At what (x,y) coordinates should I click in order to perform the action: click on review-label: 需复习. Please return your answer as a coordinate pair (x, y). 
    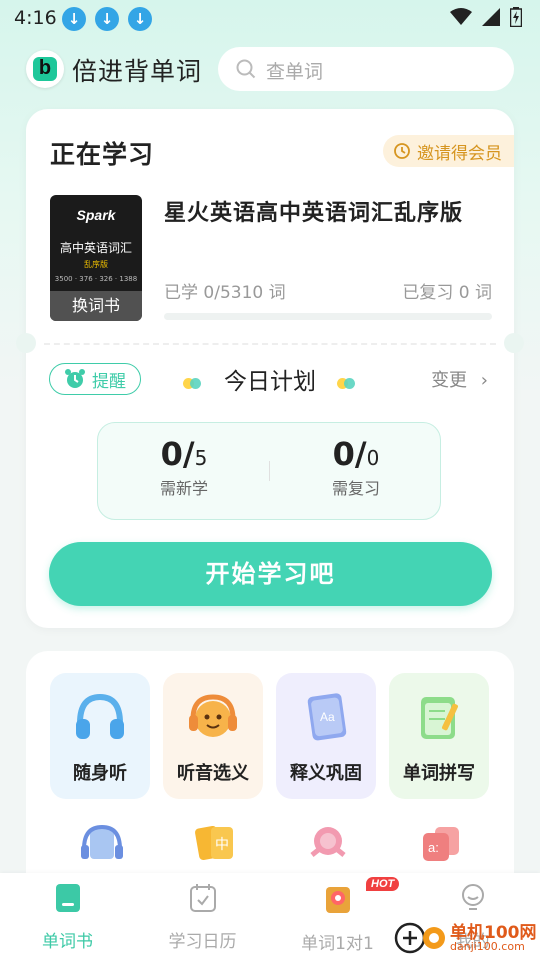
    Looking at the image, I should click on (355, 488).